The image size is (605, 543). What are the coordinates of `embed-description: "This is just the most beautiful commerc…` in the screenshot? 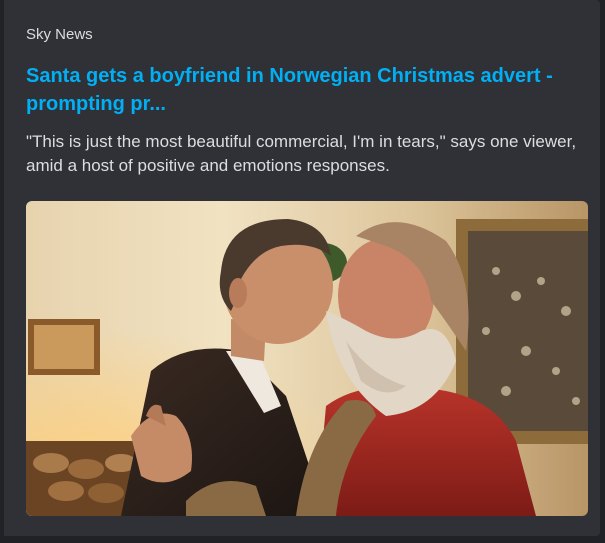 It's located at (301, 153).